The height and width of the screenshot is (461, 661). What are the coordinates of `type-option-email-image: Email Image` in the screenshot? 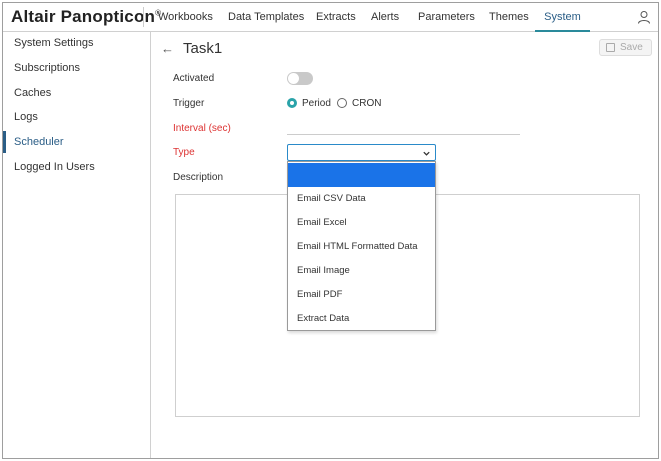 It's located at (361, 271).